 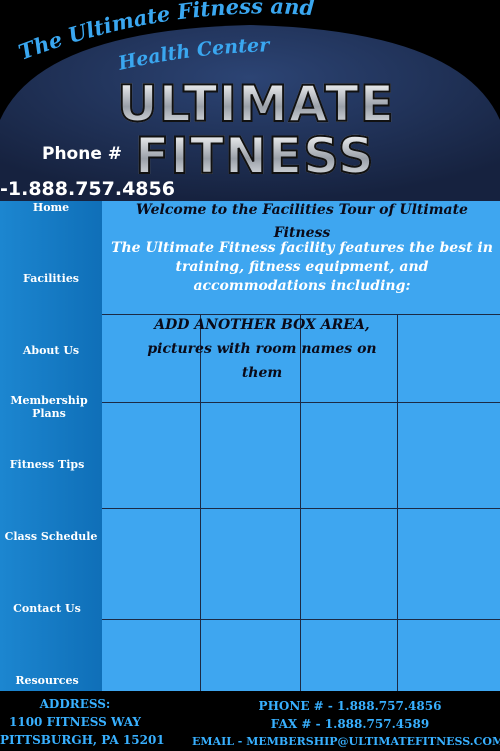 I want to click on nav-home: Home, so click(x=51, y=207).